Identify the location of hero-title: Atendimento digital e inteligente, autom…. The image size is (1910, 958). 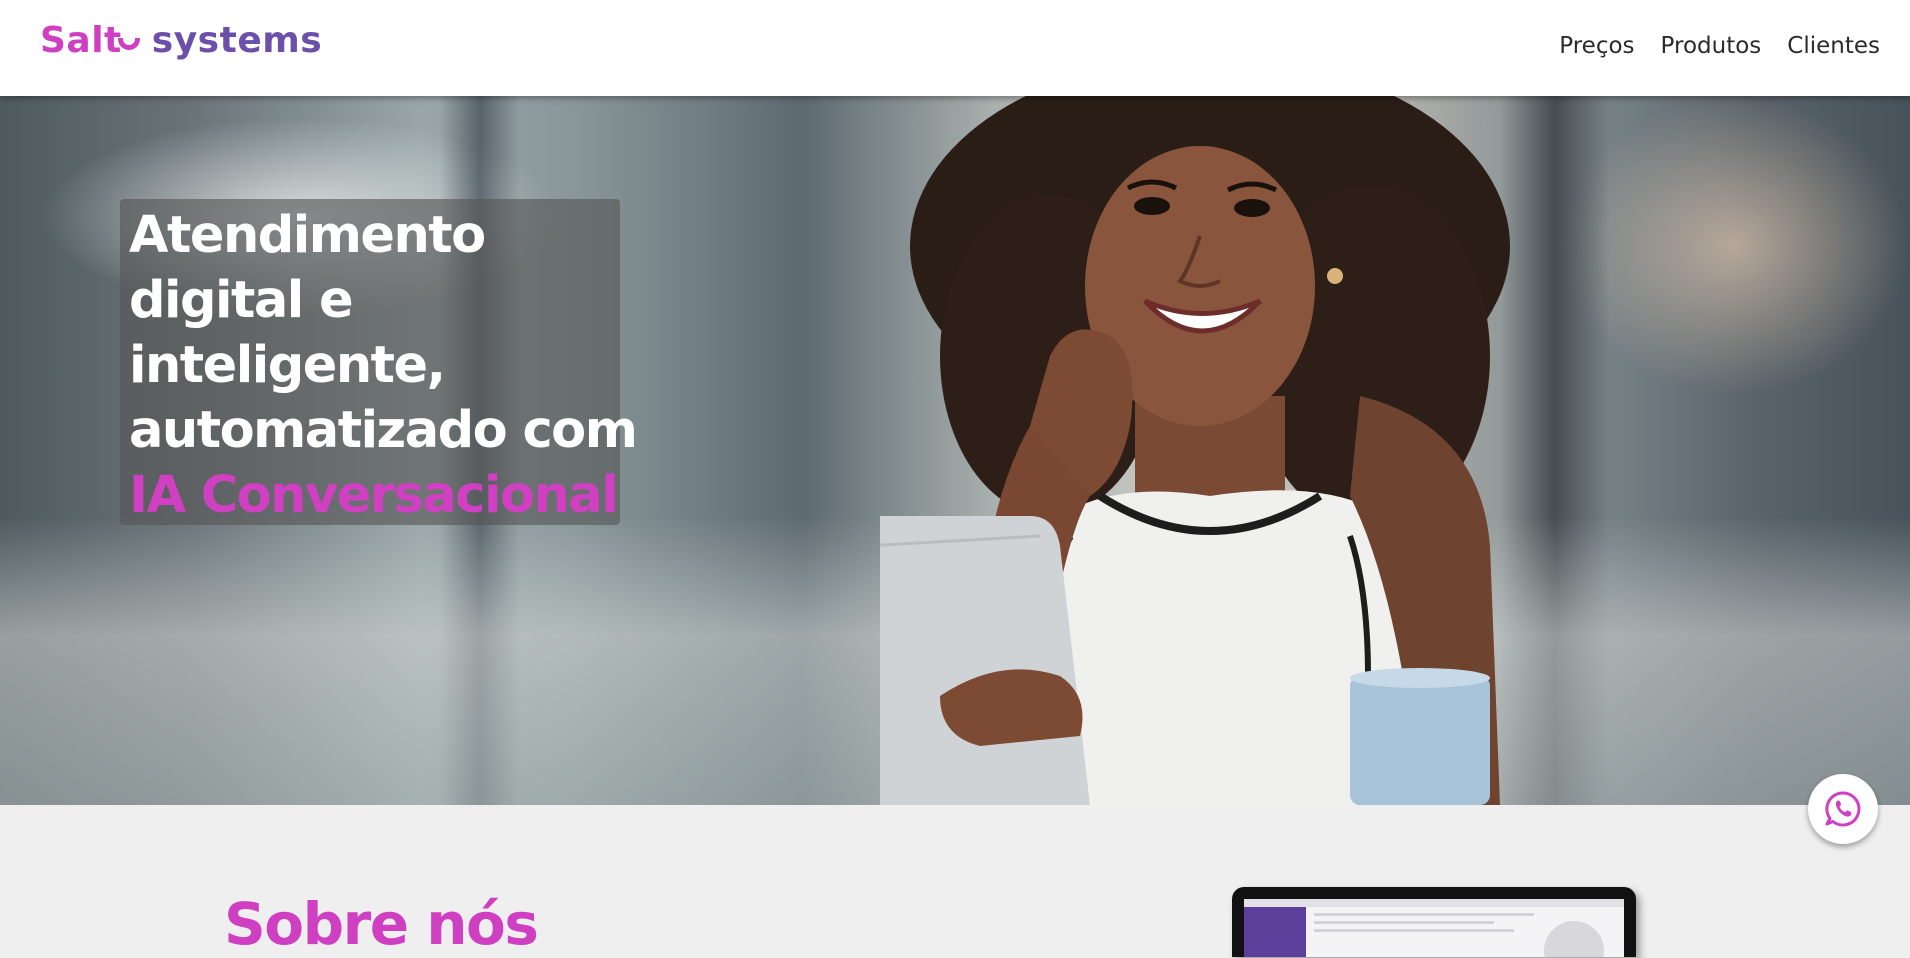
(383, 365).